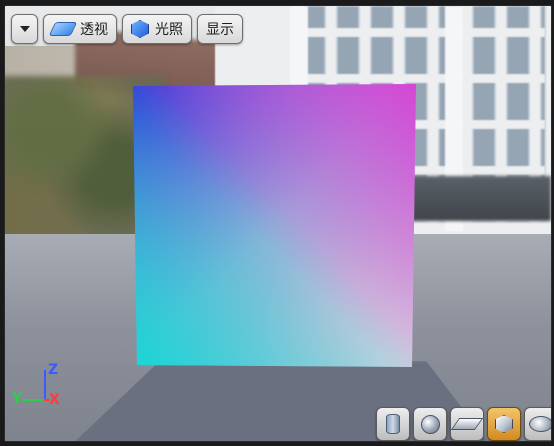 The height and width of the screenshot is (446, 554). Describe the element at coordinates (94, 30) in the screenshot. I see `perspective-label: 透视` at that location.